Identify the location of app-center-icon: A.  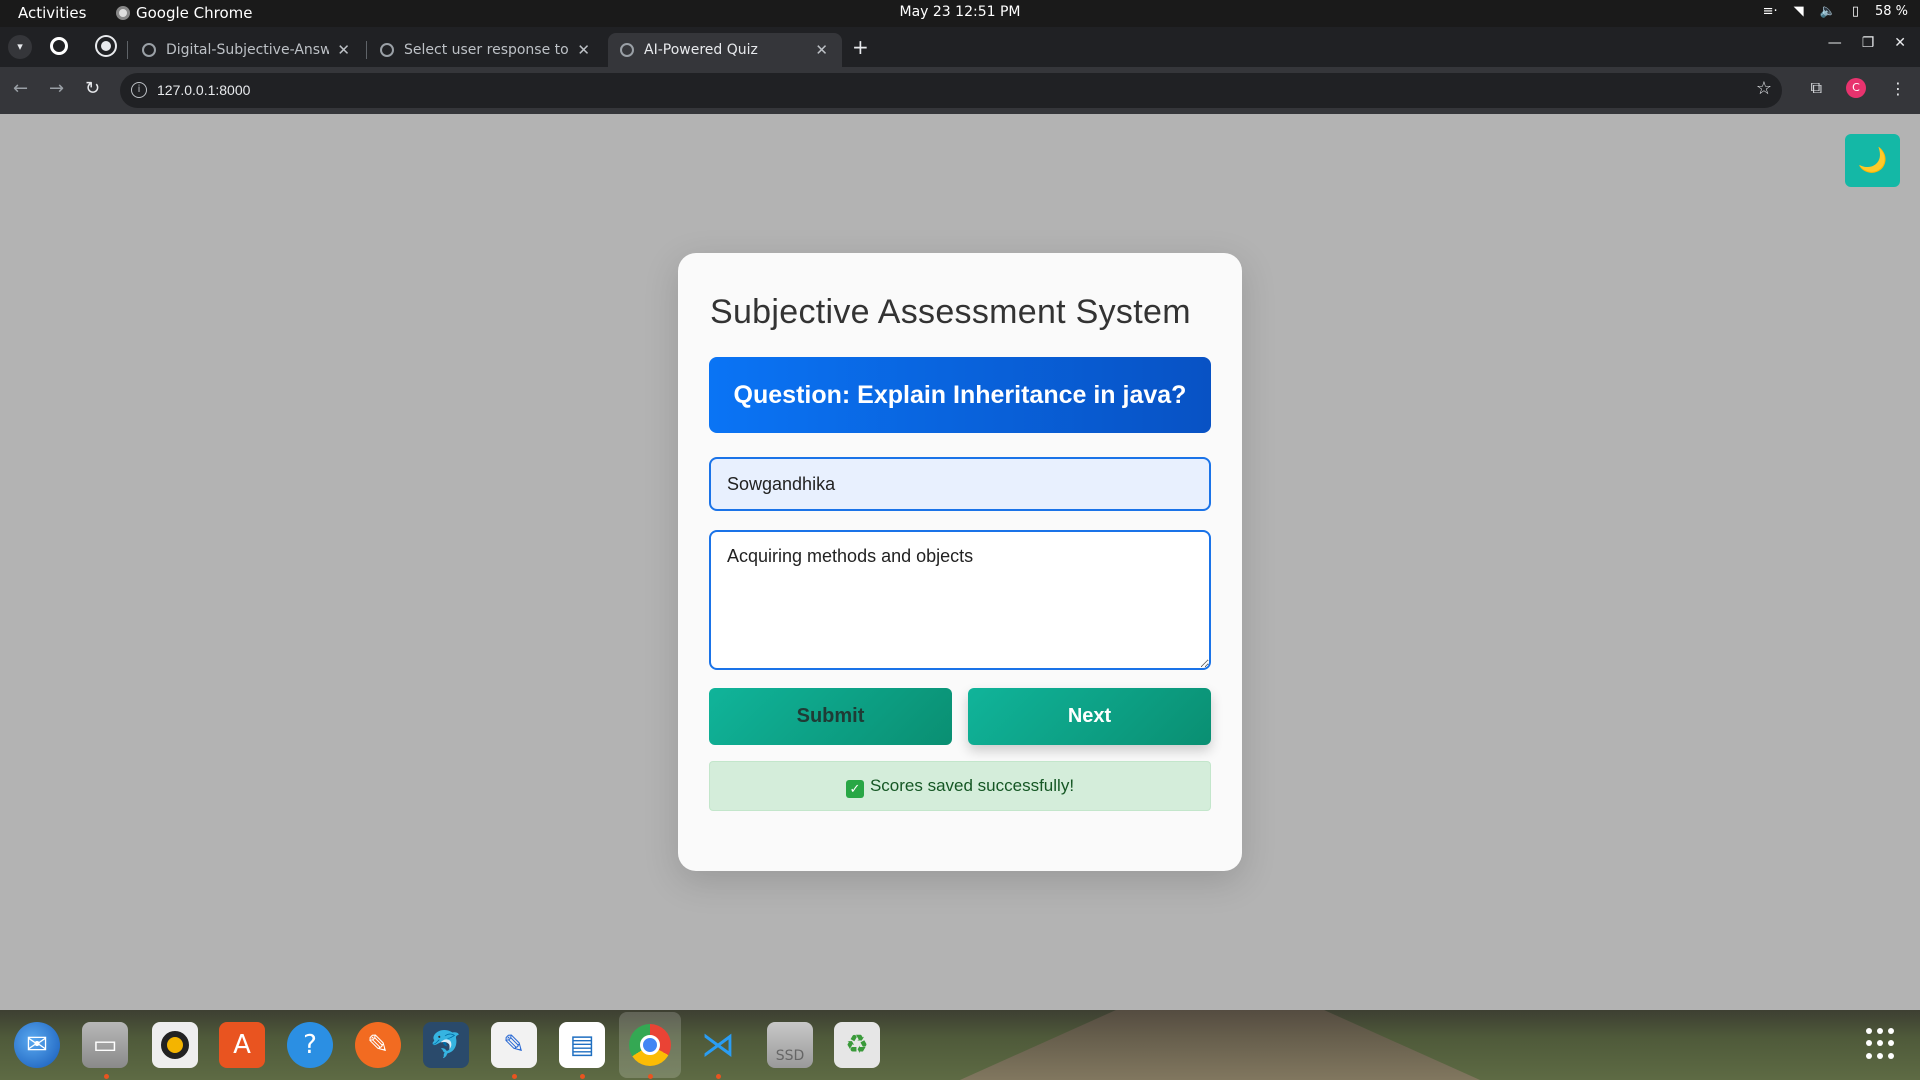
(242, 1045).